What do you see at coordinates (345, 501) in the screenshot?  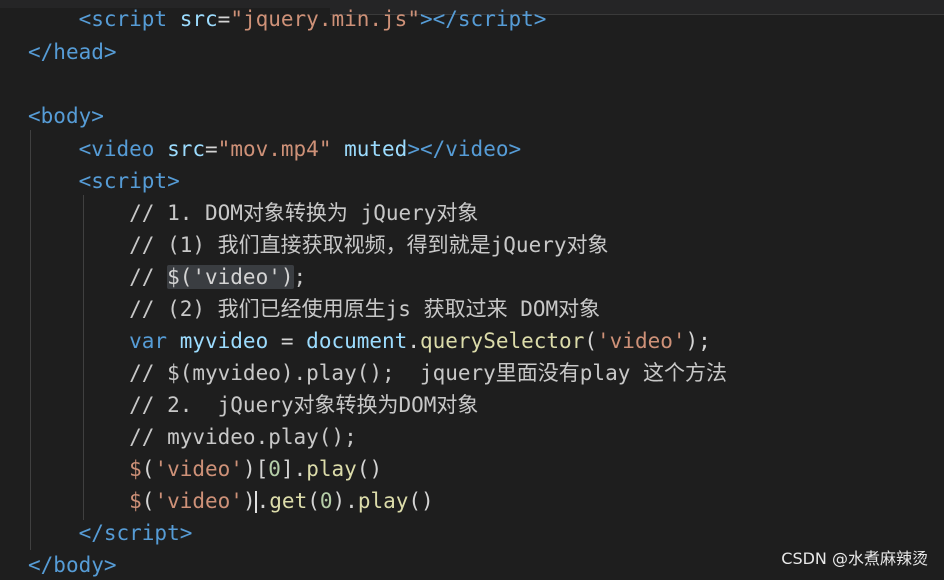 I see `code-token: ).` at bounding box center [345, 501].